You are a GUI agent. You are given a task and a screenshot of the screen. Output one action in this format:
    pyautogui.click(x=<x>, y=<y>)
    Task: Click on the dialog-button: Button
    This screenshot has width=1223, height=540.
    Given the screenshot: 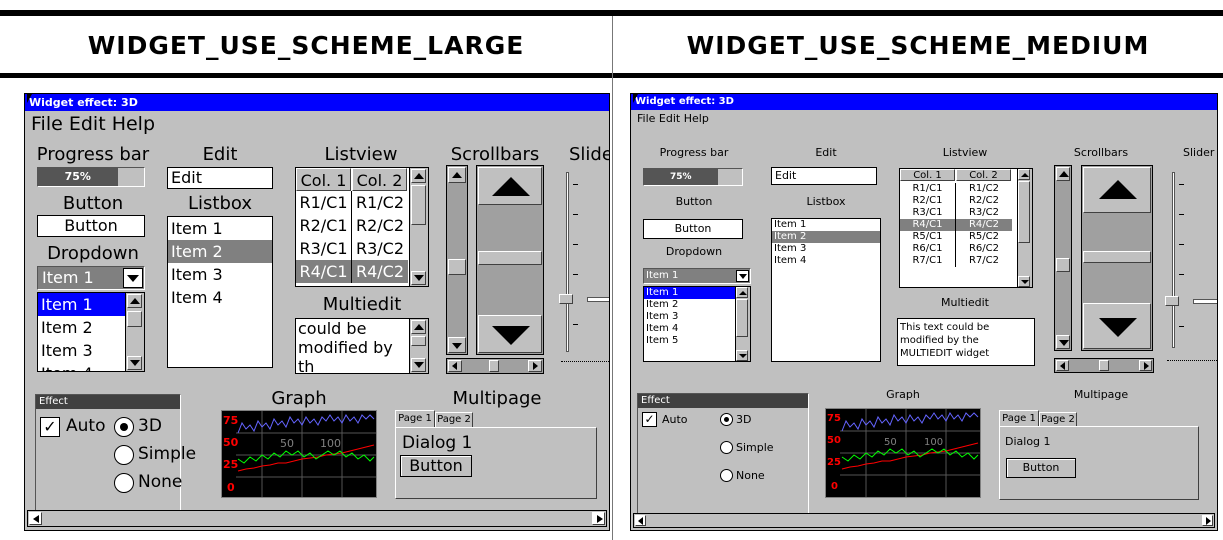 What is the action you would take?
    pyautogui.click(x=436, y=466)
    